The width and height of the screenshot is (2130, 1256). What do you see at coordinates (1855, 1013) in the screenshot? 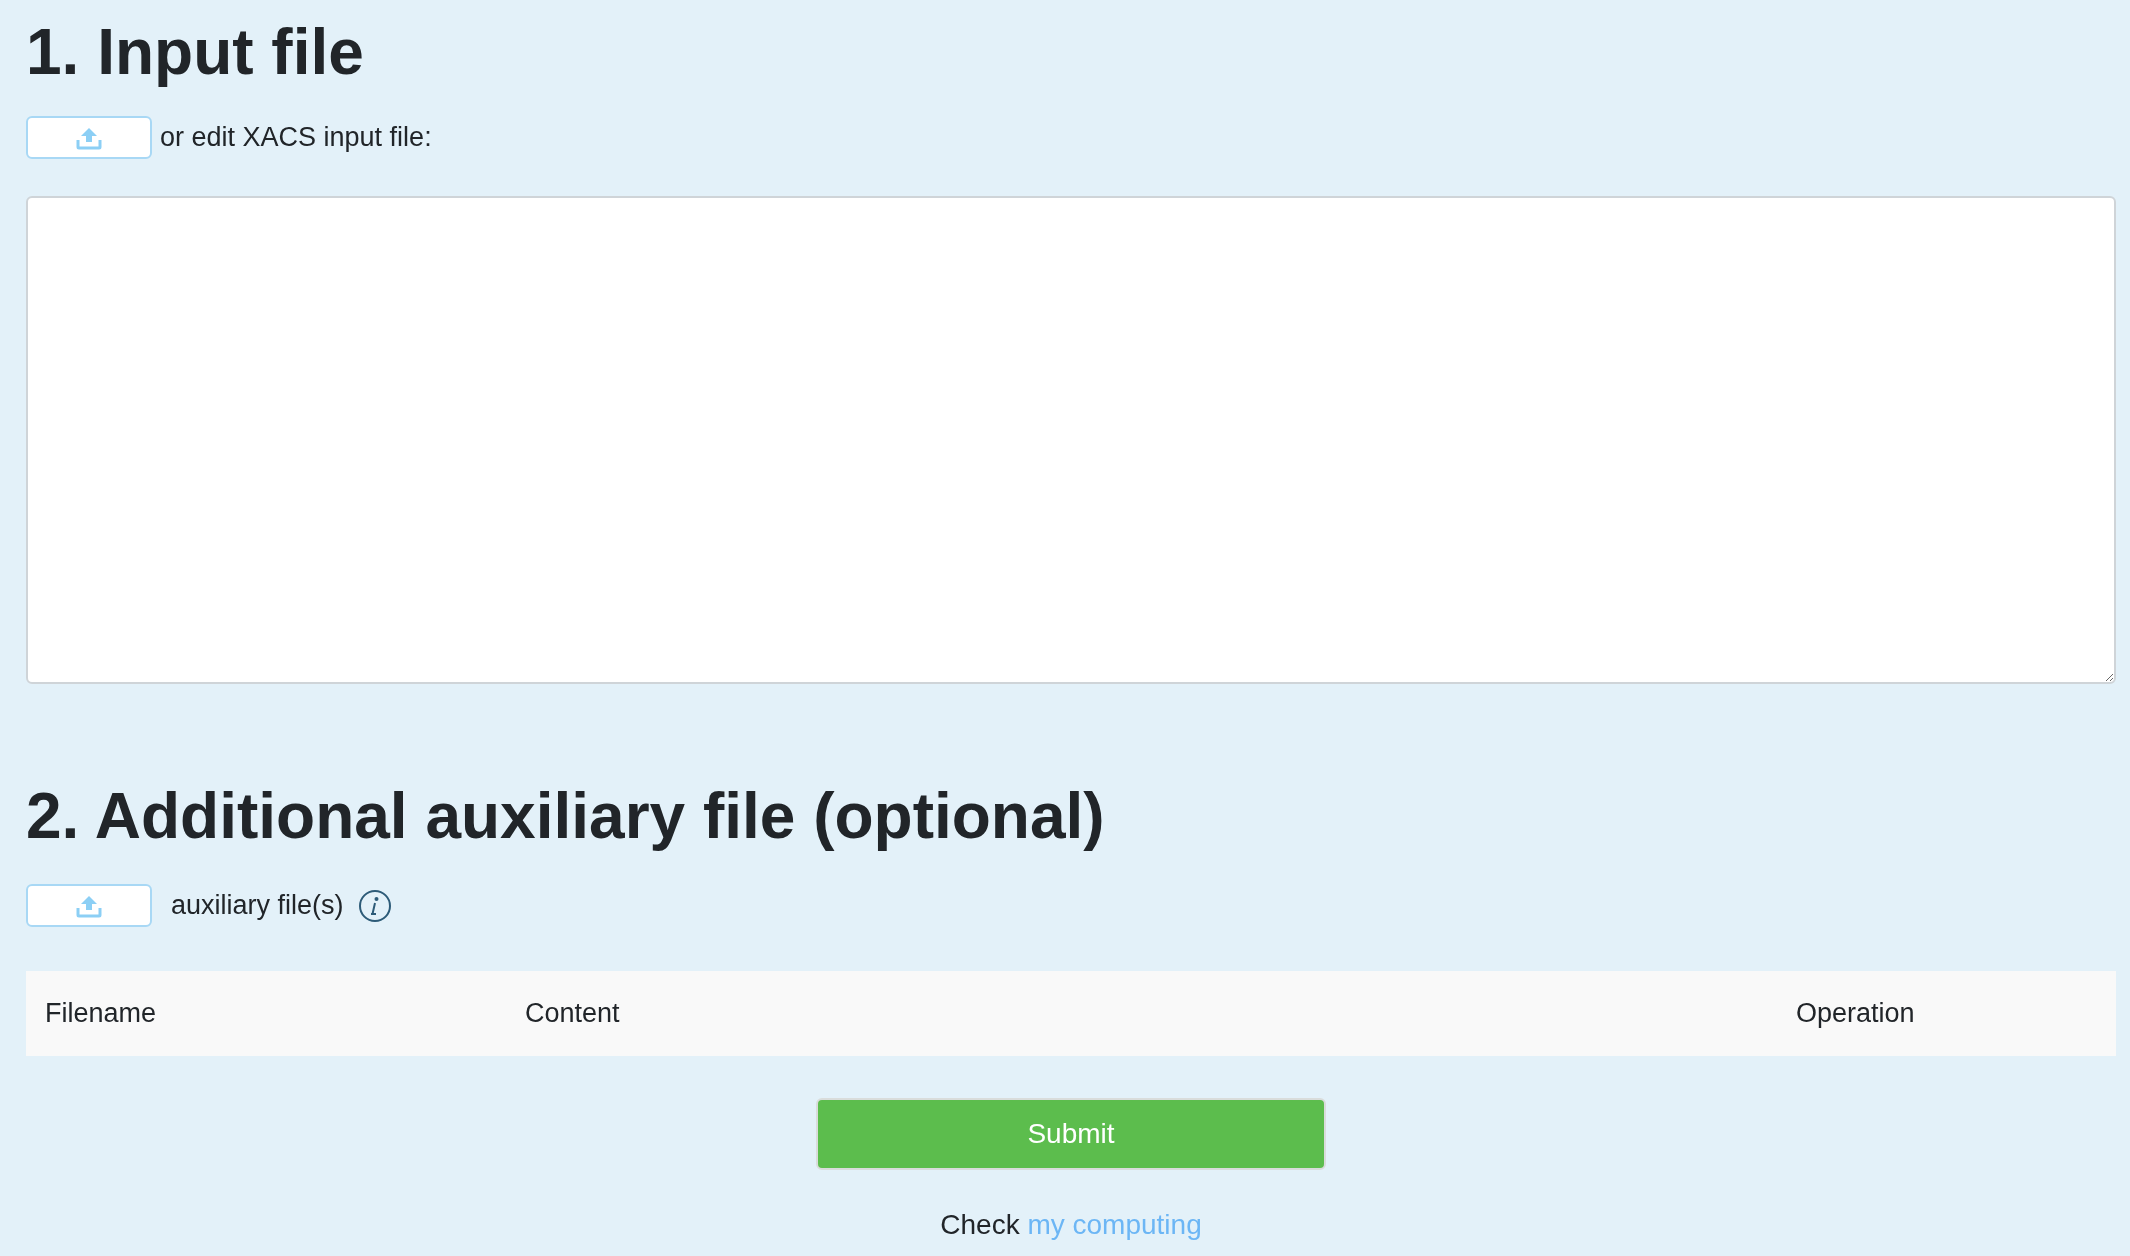
I see `column-header: Operation` at bounding box center [1855, 1013].